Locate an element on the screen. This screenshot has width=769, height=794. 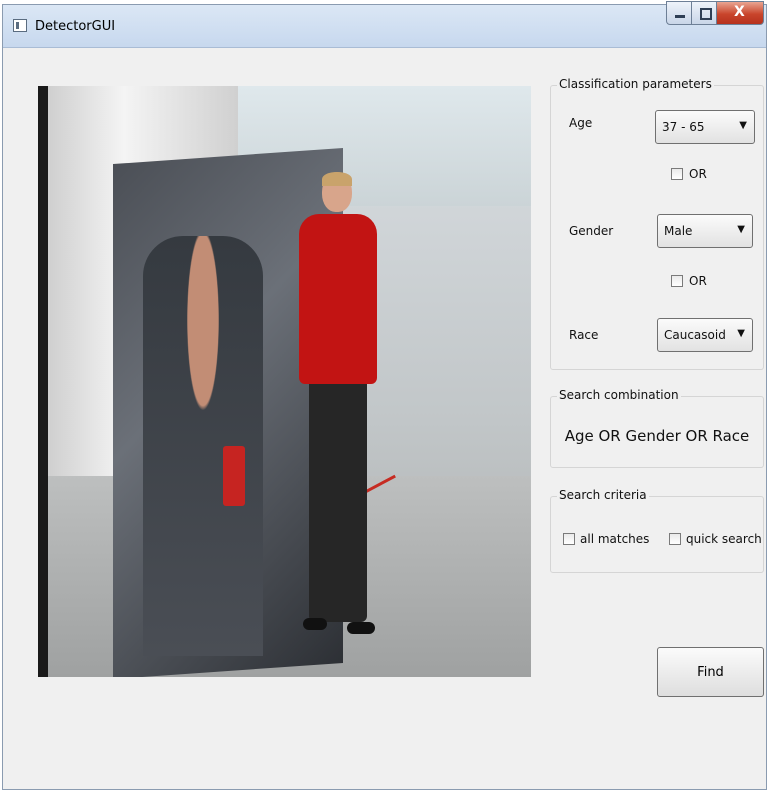
minimize-icon is located at coordinates (680, 16).